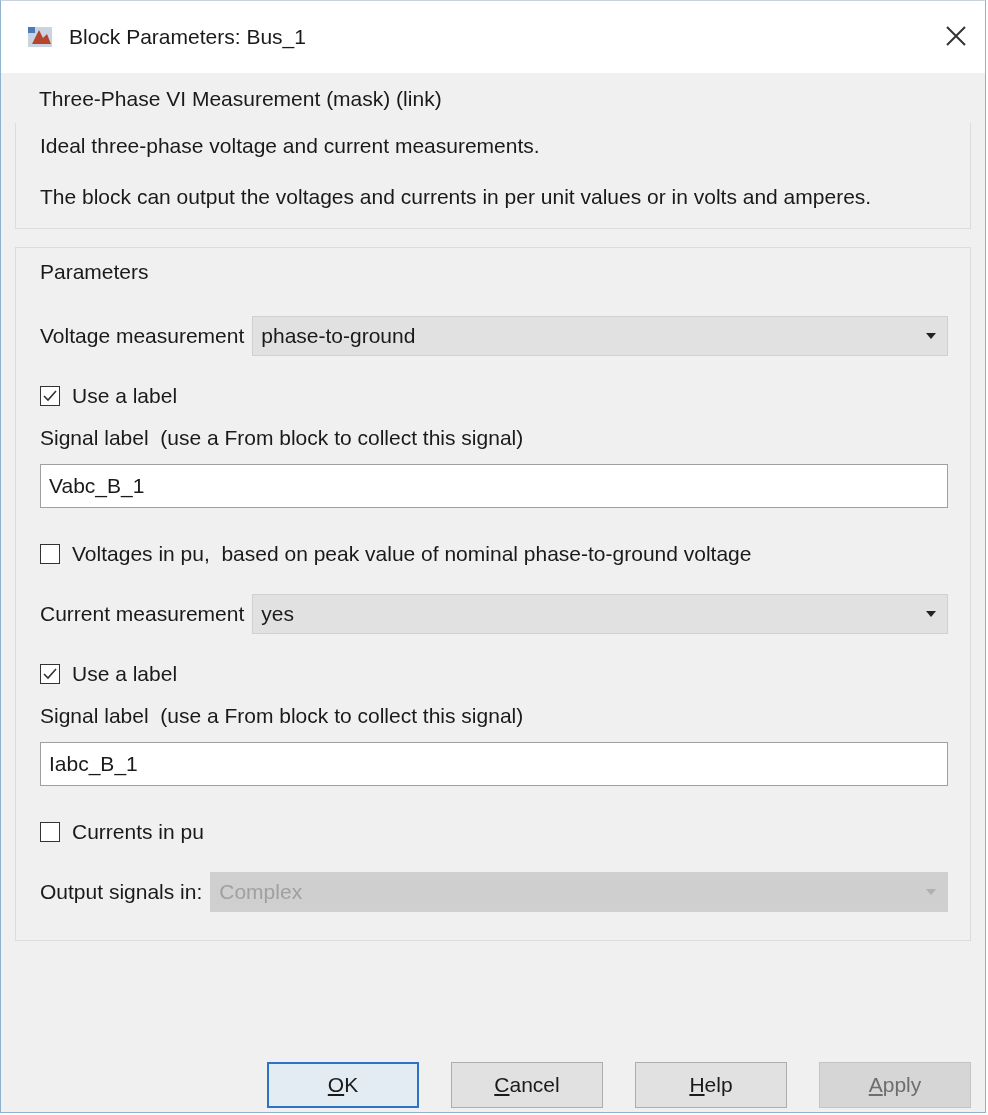  Describe the element at coordinates (95, 271) in the screenshot. I see `section-title: Parameters` at that location.